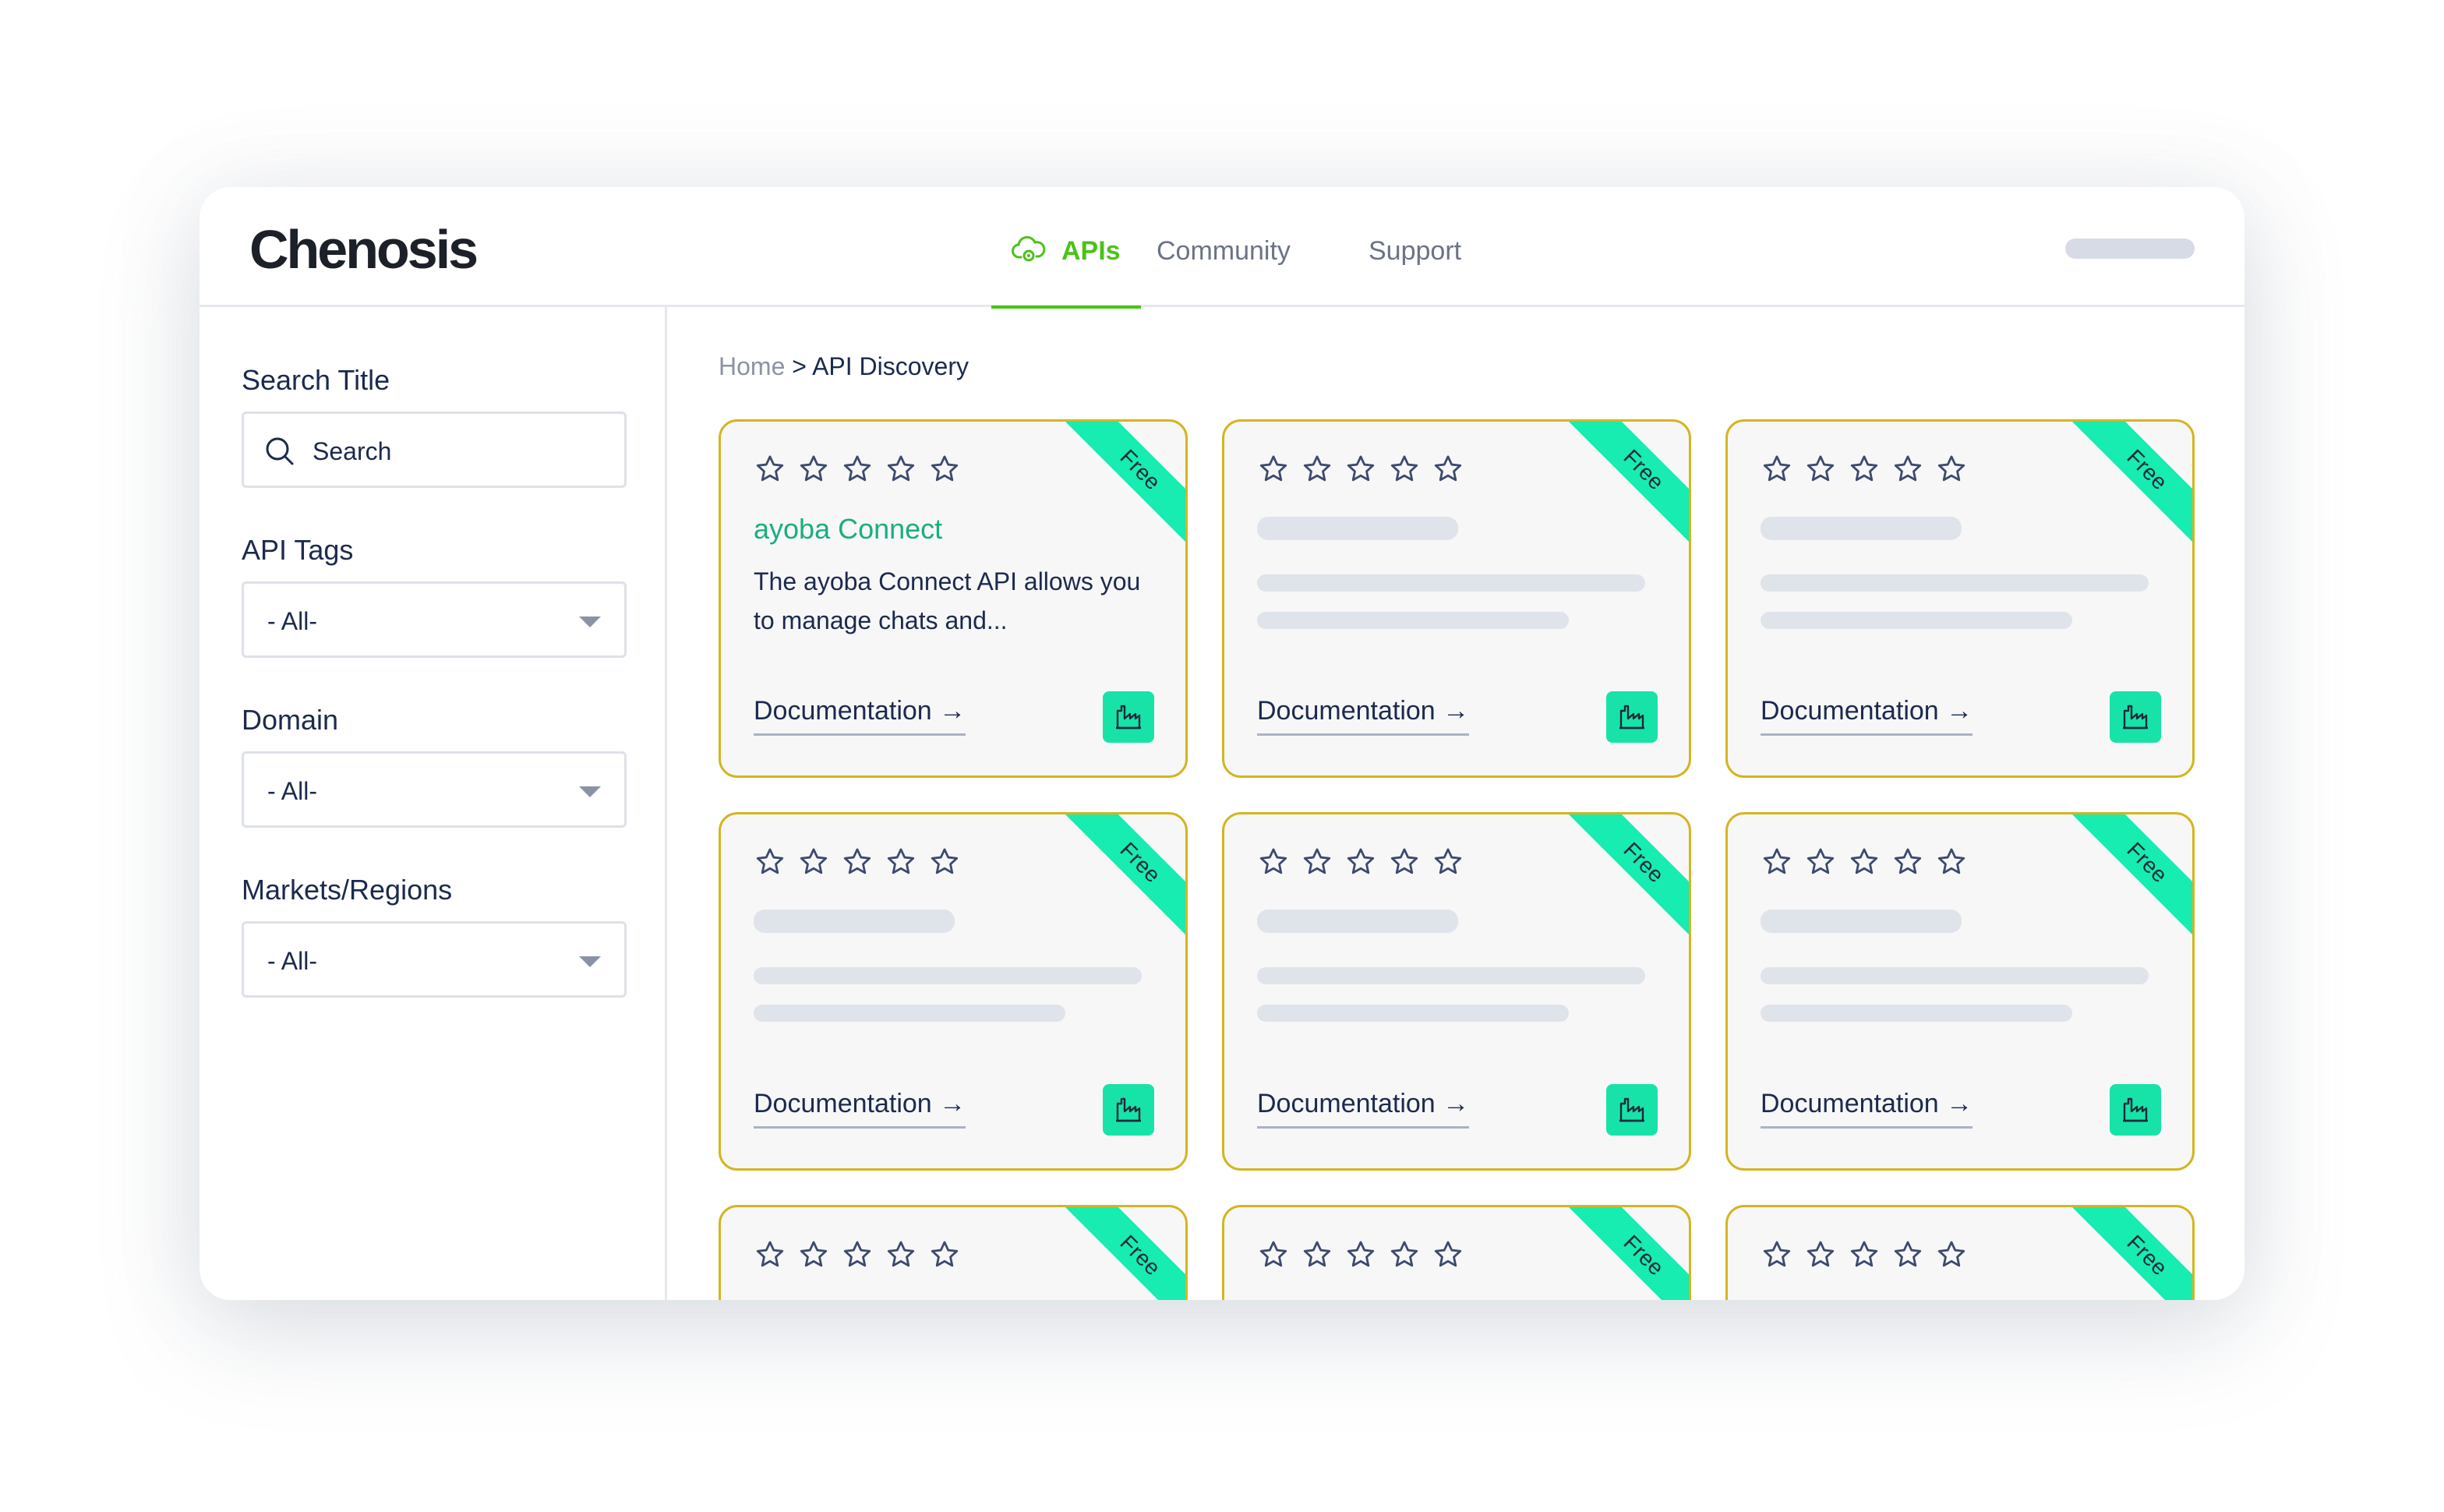 This screenshot has height=1512, width=2444. What do you see at coordinates (352, 451) in the screenshot?
I see `search-placeholder: Search` at bounding box center [352, 451].